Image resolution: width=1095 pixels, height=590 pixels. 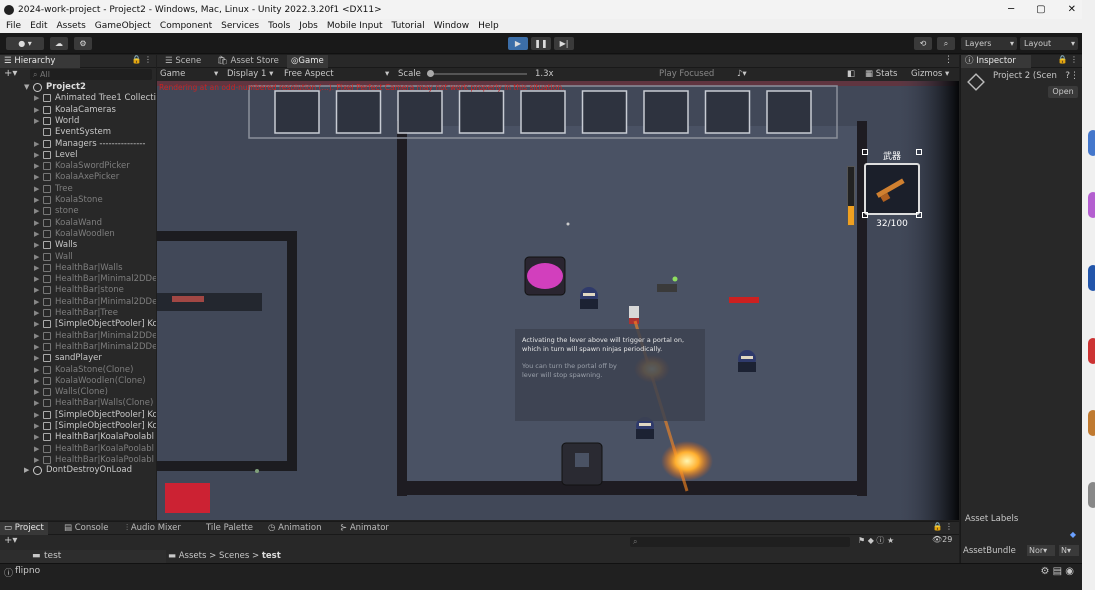 I want to click on project-search-input: ⌕, so click(x=740, y=542).